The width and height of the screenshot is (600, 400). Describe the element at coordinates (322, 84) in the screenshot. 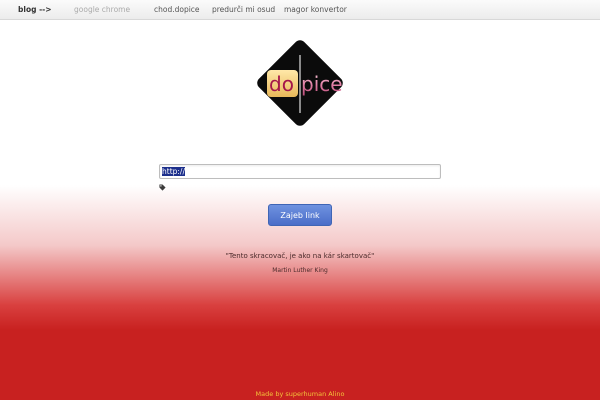

I see `logo-text-pice: pice` at that location.